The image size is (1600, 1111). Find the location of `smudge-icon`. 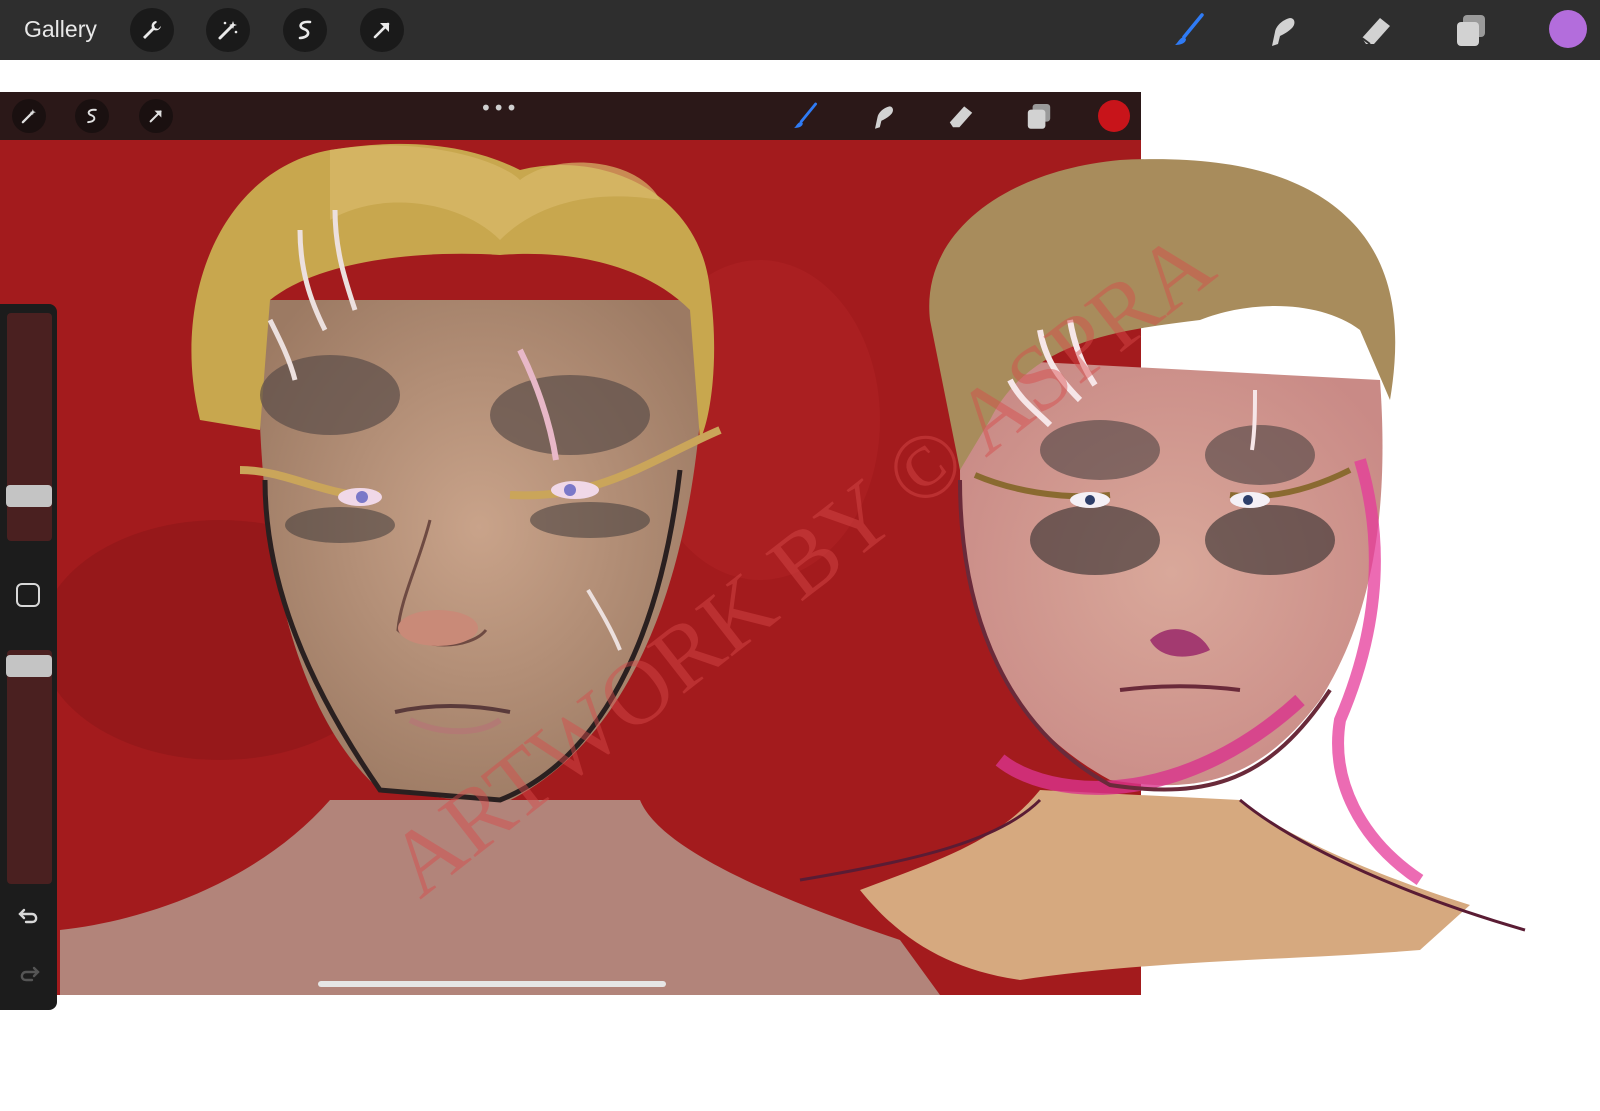

smudge-icon is located at coordinates (883, 116).